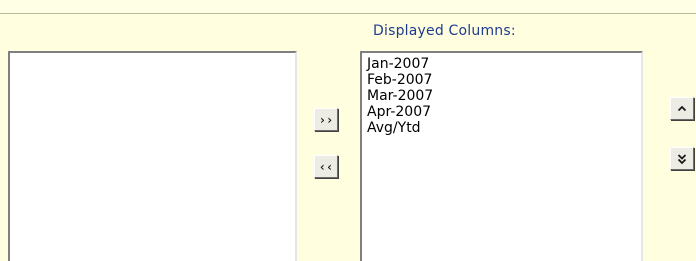  I want to click on list-item: Mar-2007, so click(504, 96).